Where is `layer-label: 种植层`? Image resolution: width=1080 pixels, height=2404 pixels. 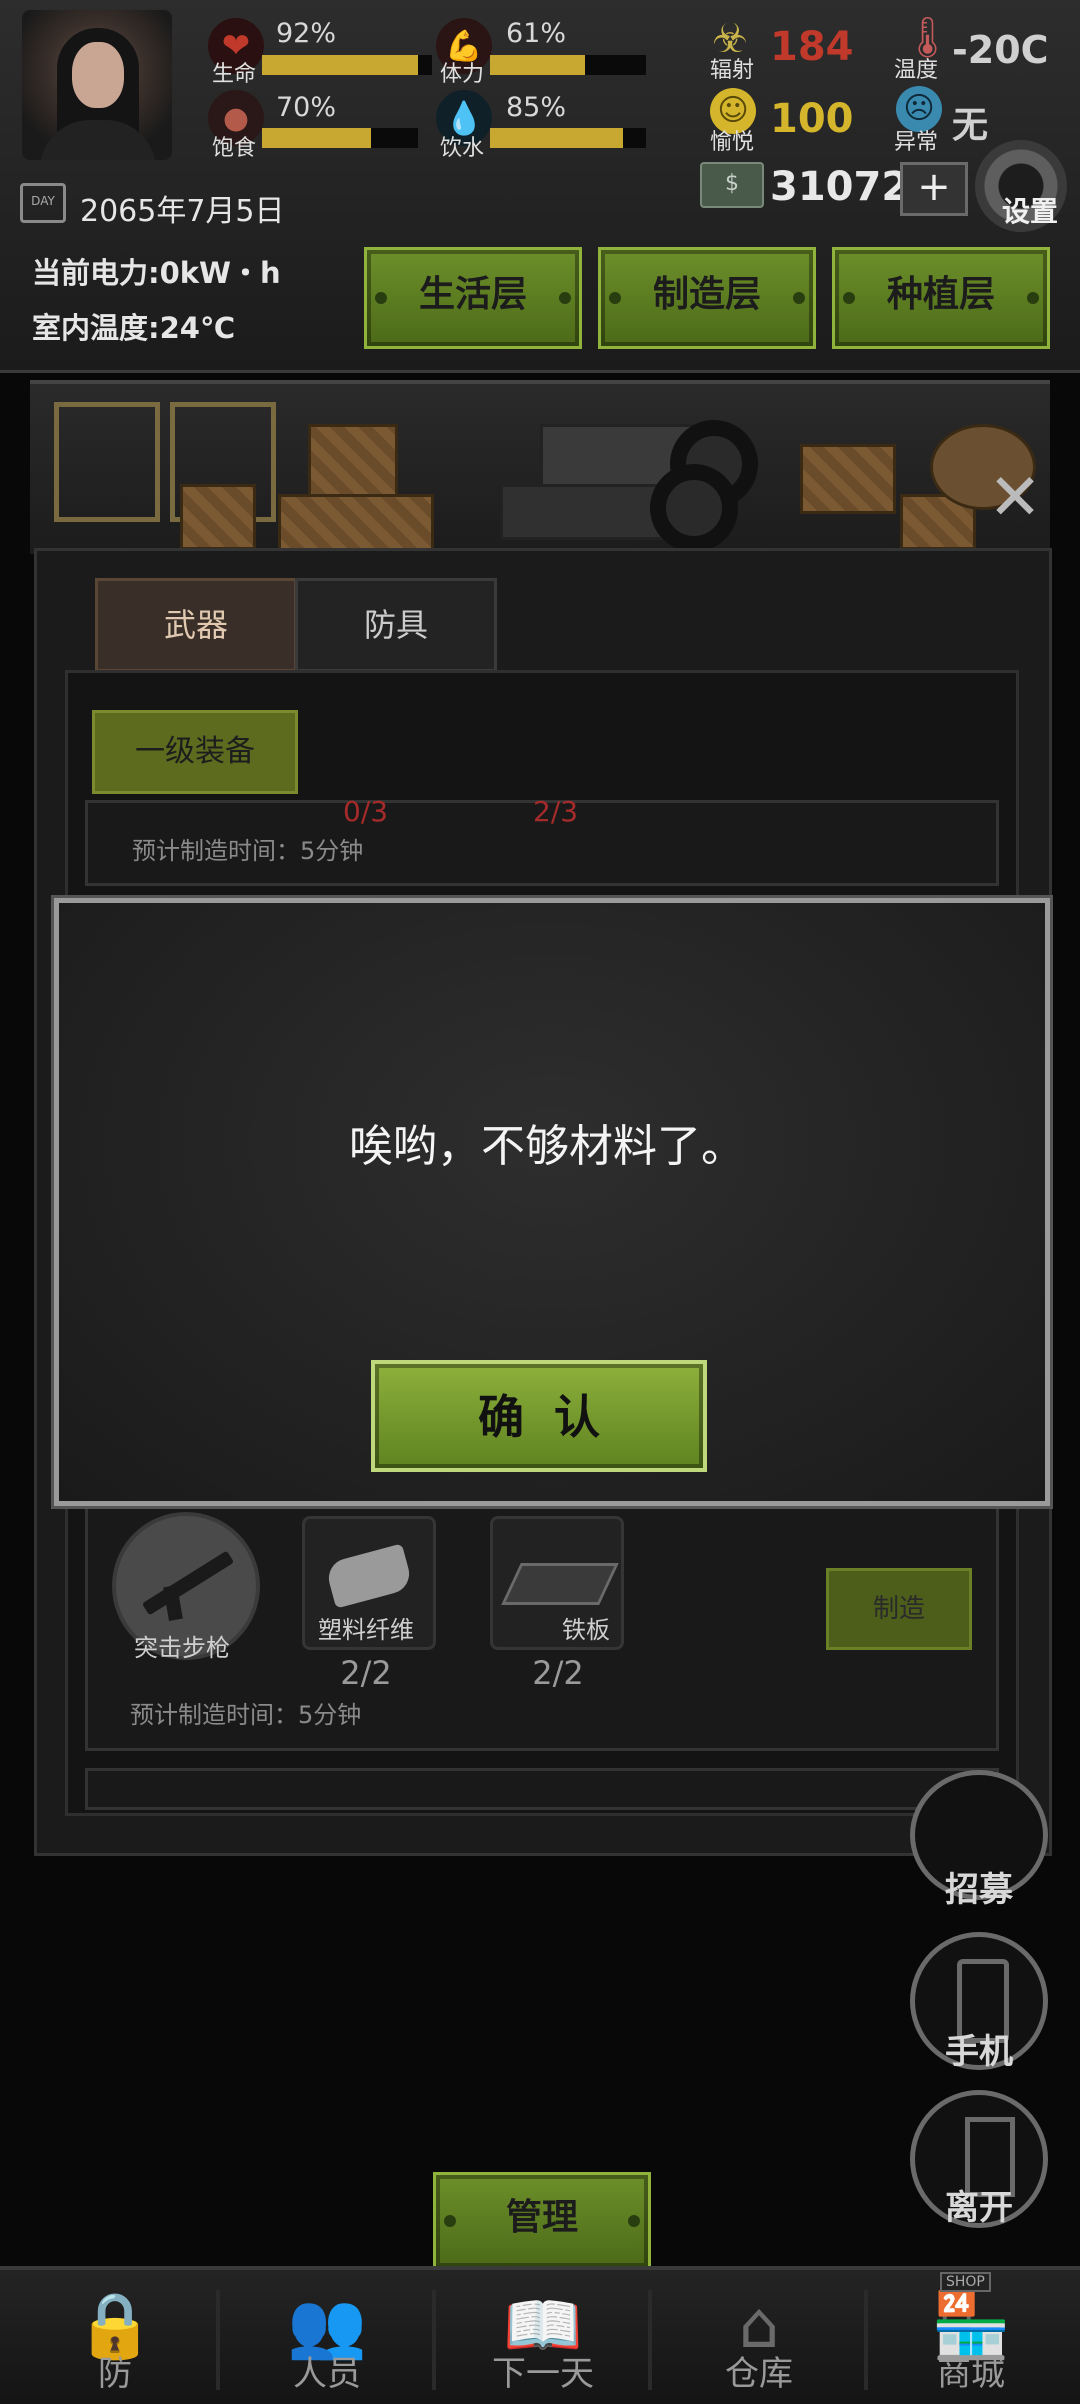
layer-label: 种植层 is located at coordinates (940, 294).